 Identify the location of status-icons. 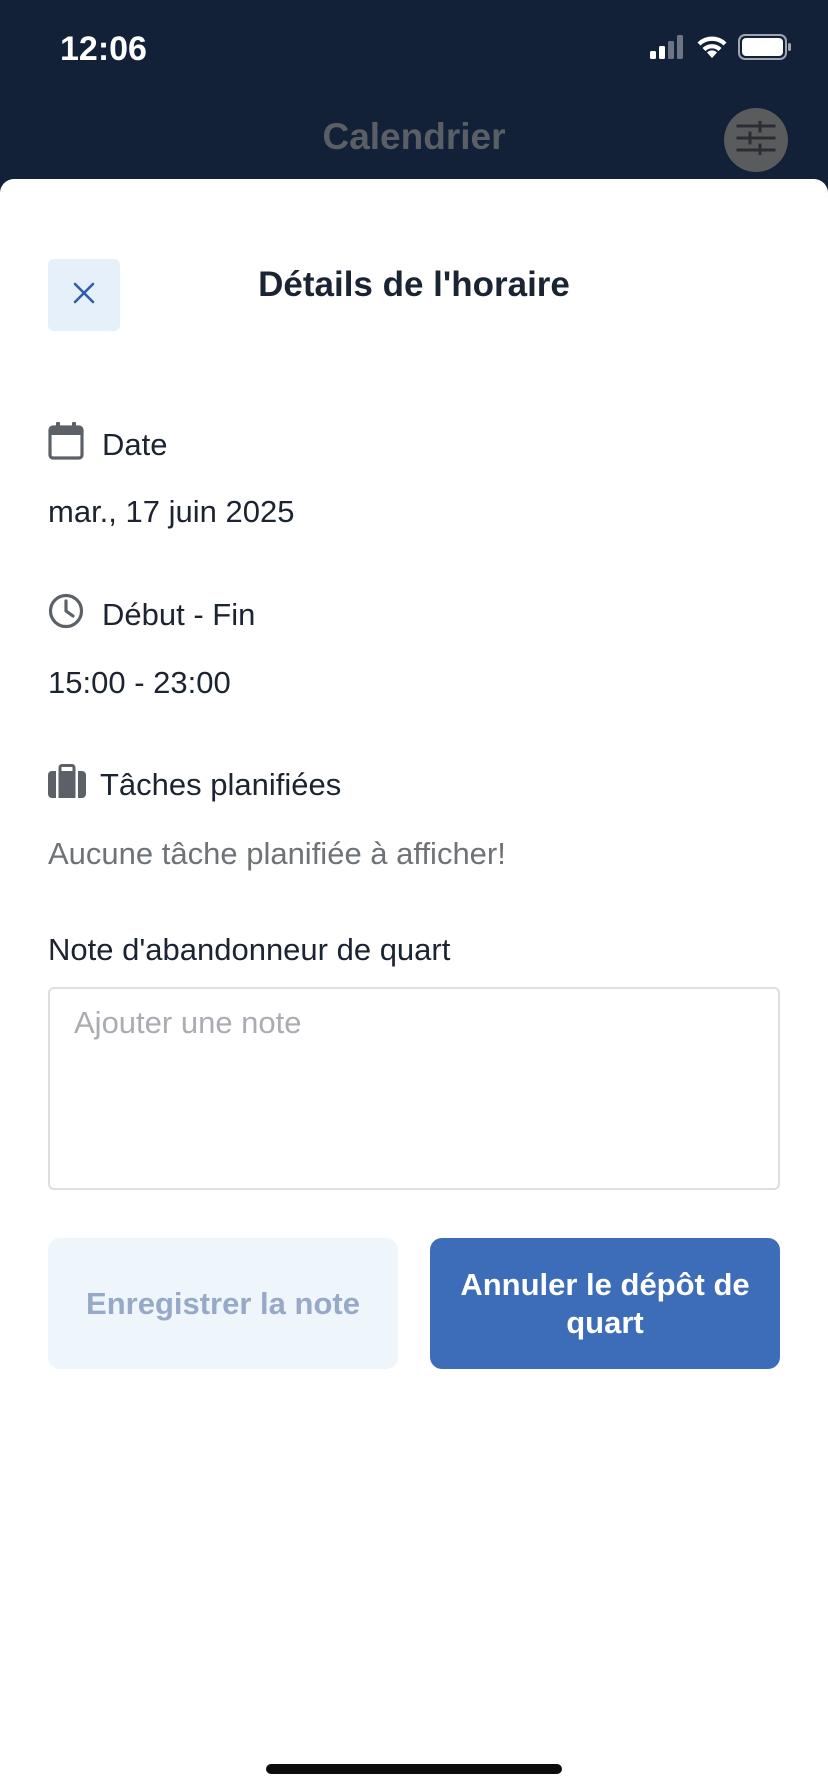
(721, 49).